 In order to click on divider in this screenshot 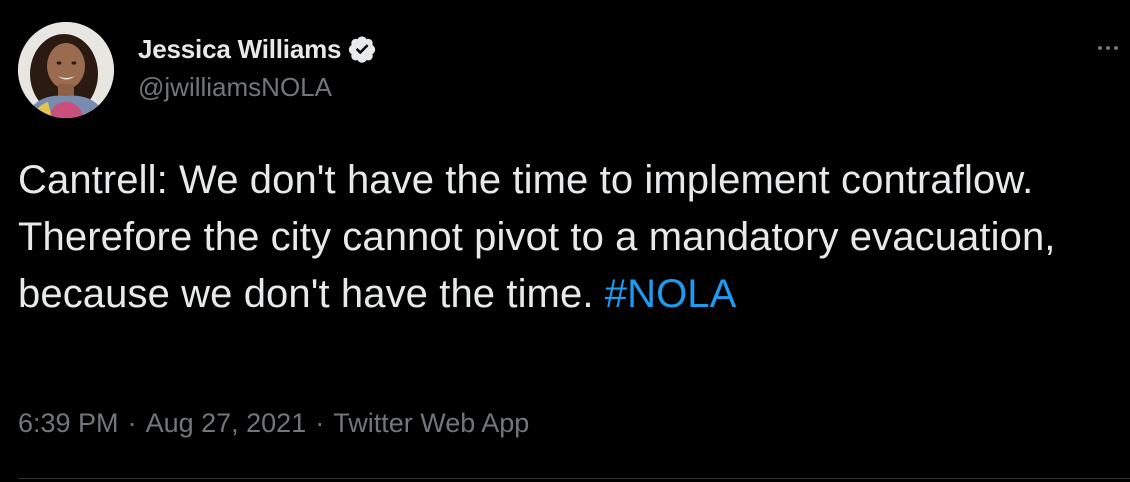, I will do `click(574, 478)`.